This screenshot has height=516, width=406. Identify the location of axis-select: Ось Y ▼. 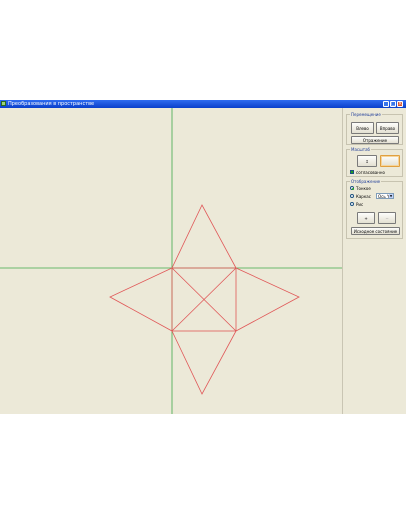
(385, 196).